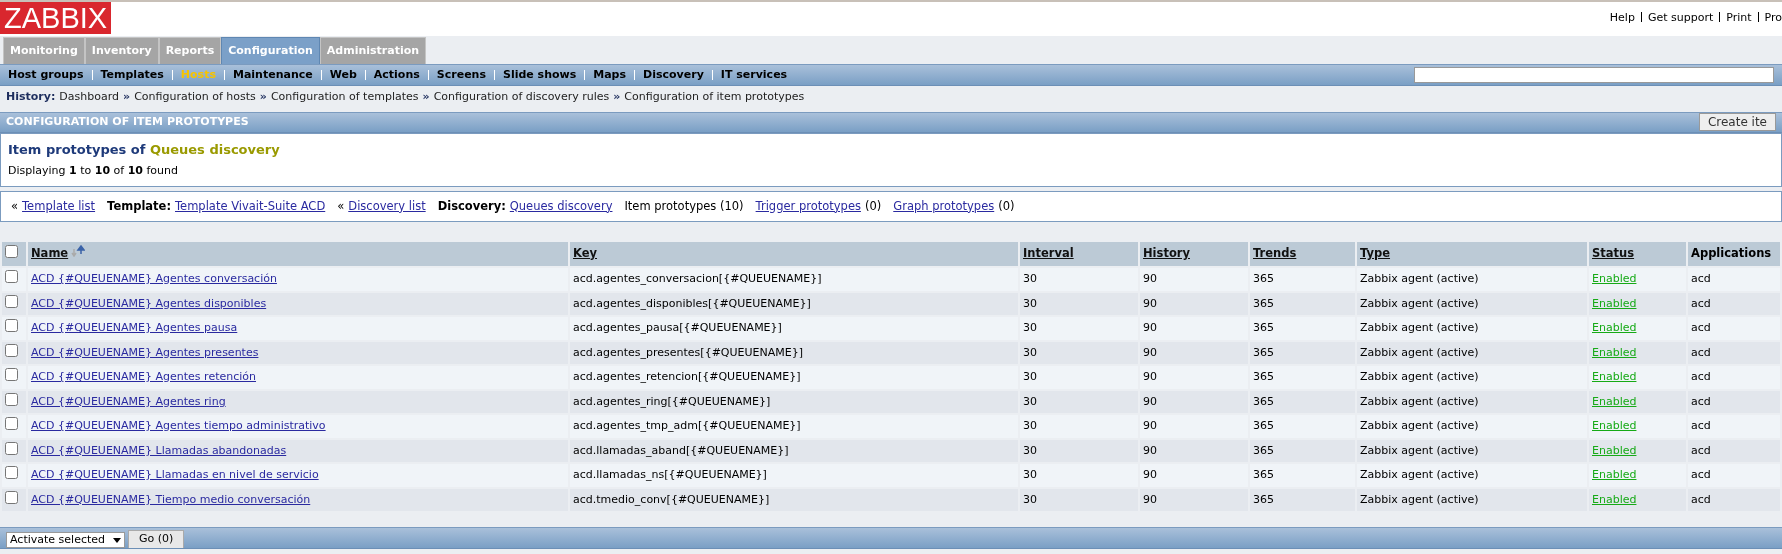 The image size is (1782, 554). What do you see at coordinates (808, 206) in the screenshot?
I see `nav-link: Trigger prototypes` at bounding box center [808, 206].